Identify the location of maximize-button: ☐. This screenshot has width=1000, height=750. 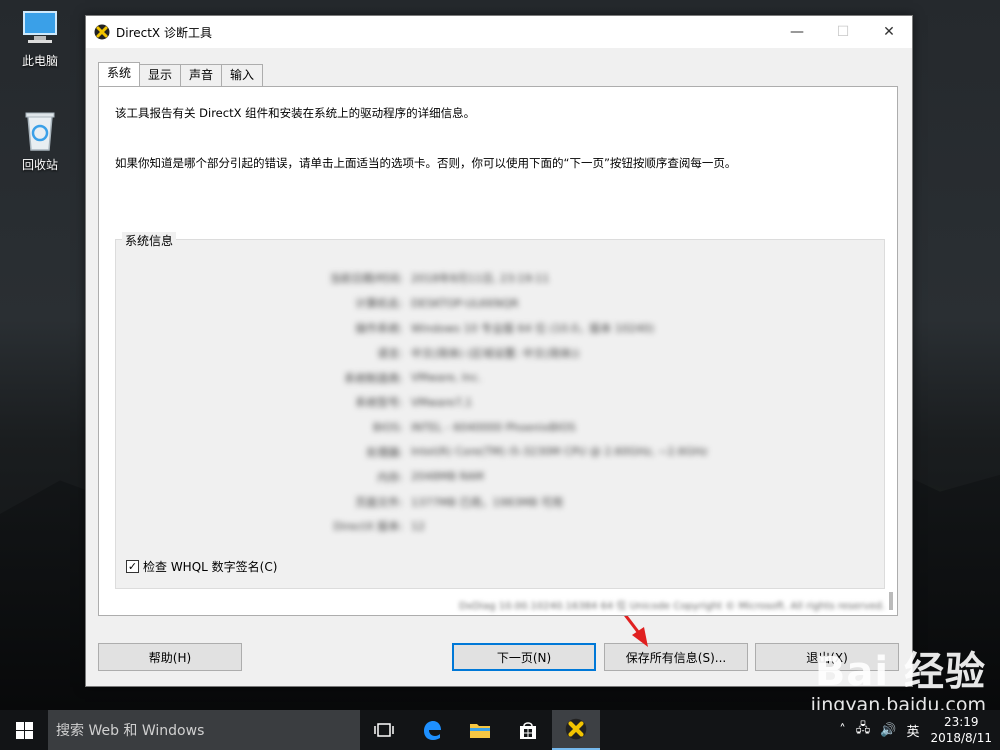
(843, 32).